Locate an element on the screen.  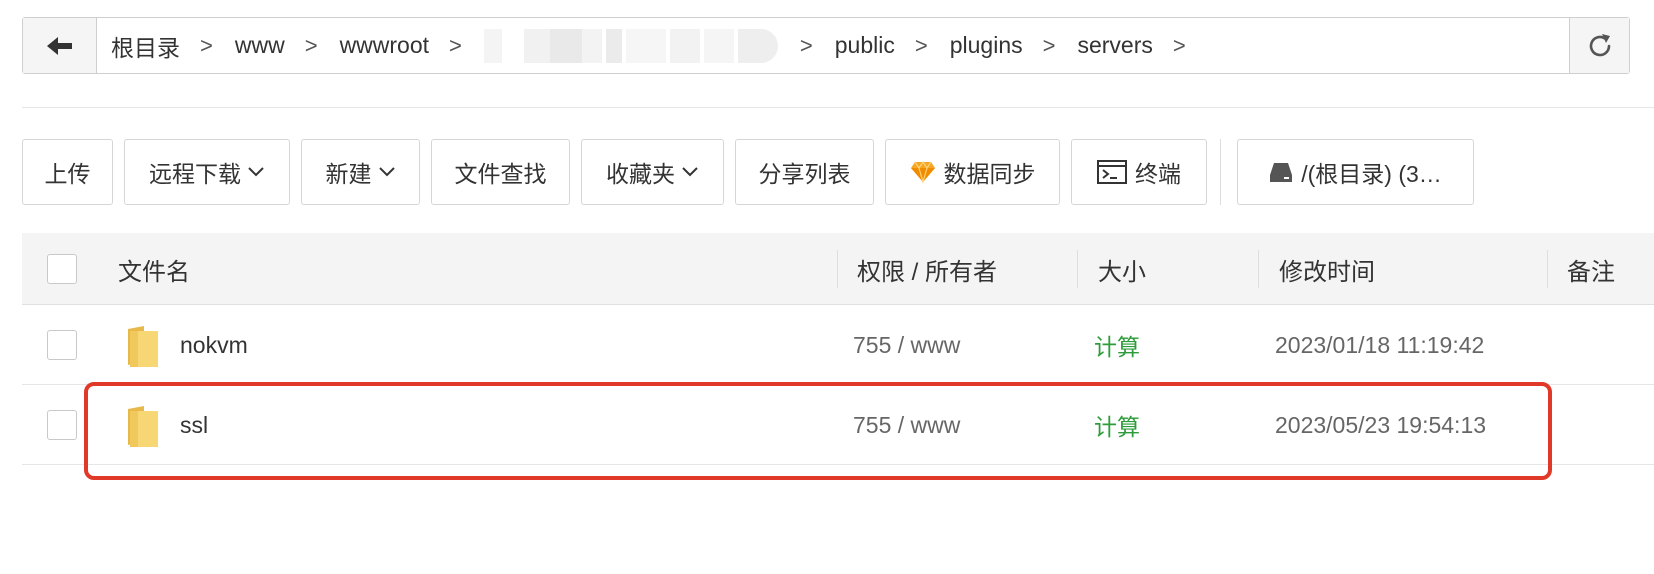
favorites-label: 收藏夹 is located at coordinates (640, 174).